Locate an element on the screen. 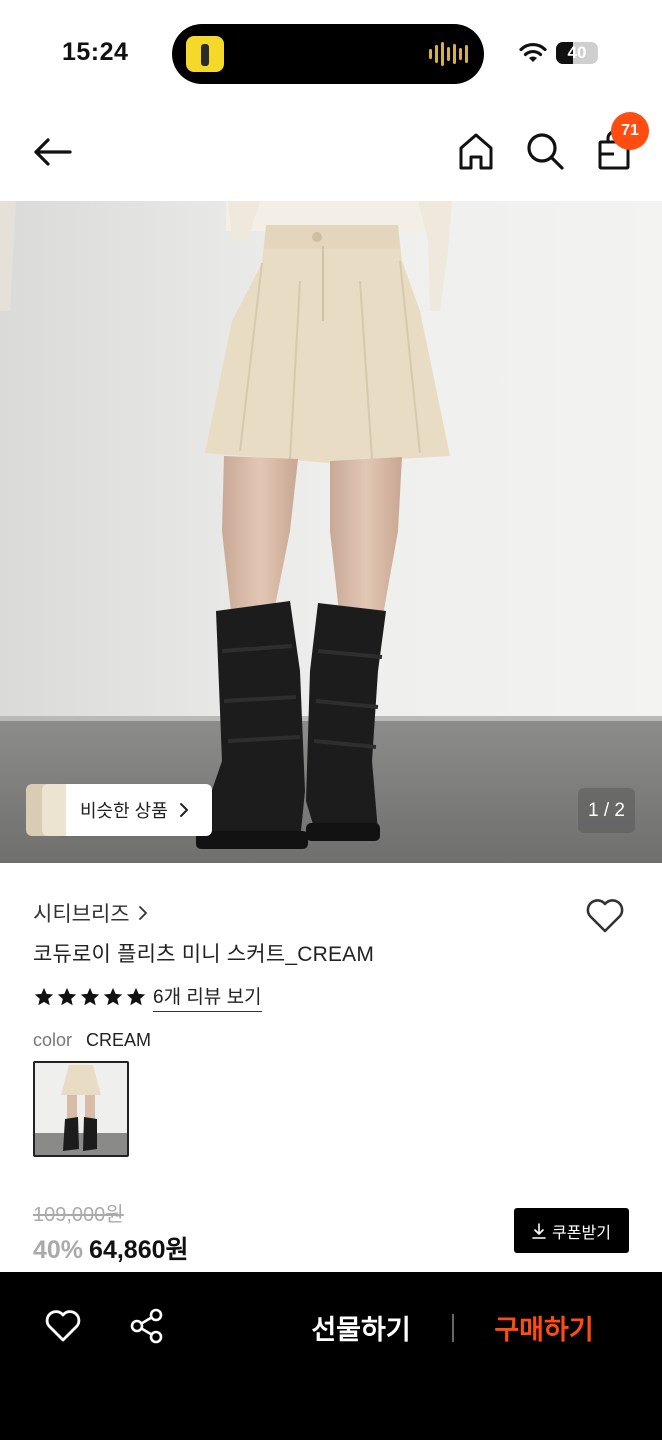 Image resolution: width=662 pixels, height=1440 pixels. brand-link: 시티브리즈 is located at coordinates (90, 913).